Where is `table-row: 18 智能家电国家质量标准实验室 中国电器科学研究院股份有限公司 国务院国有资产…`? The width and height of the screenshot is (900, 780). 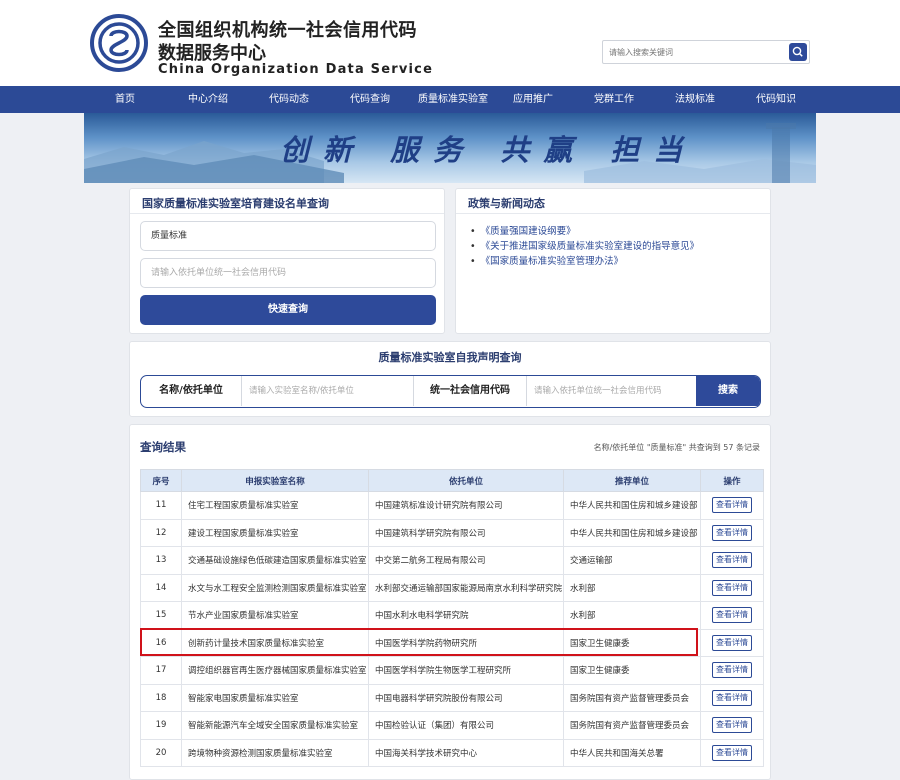
table-row: 18 智能家电国家质量标准实验室 中国电器科学研究院股份有限公司 国务院国有资产… is located at coordinates (452, 697).